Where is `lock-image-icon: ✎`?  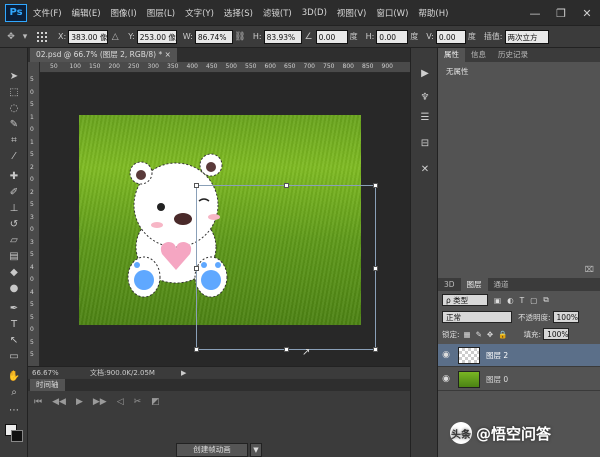
lock-image-icon: ✎ is located at coordinates (479, 334).